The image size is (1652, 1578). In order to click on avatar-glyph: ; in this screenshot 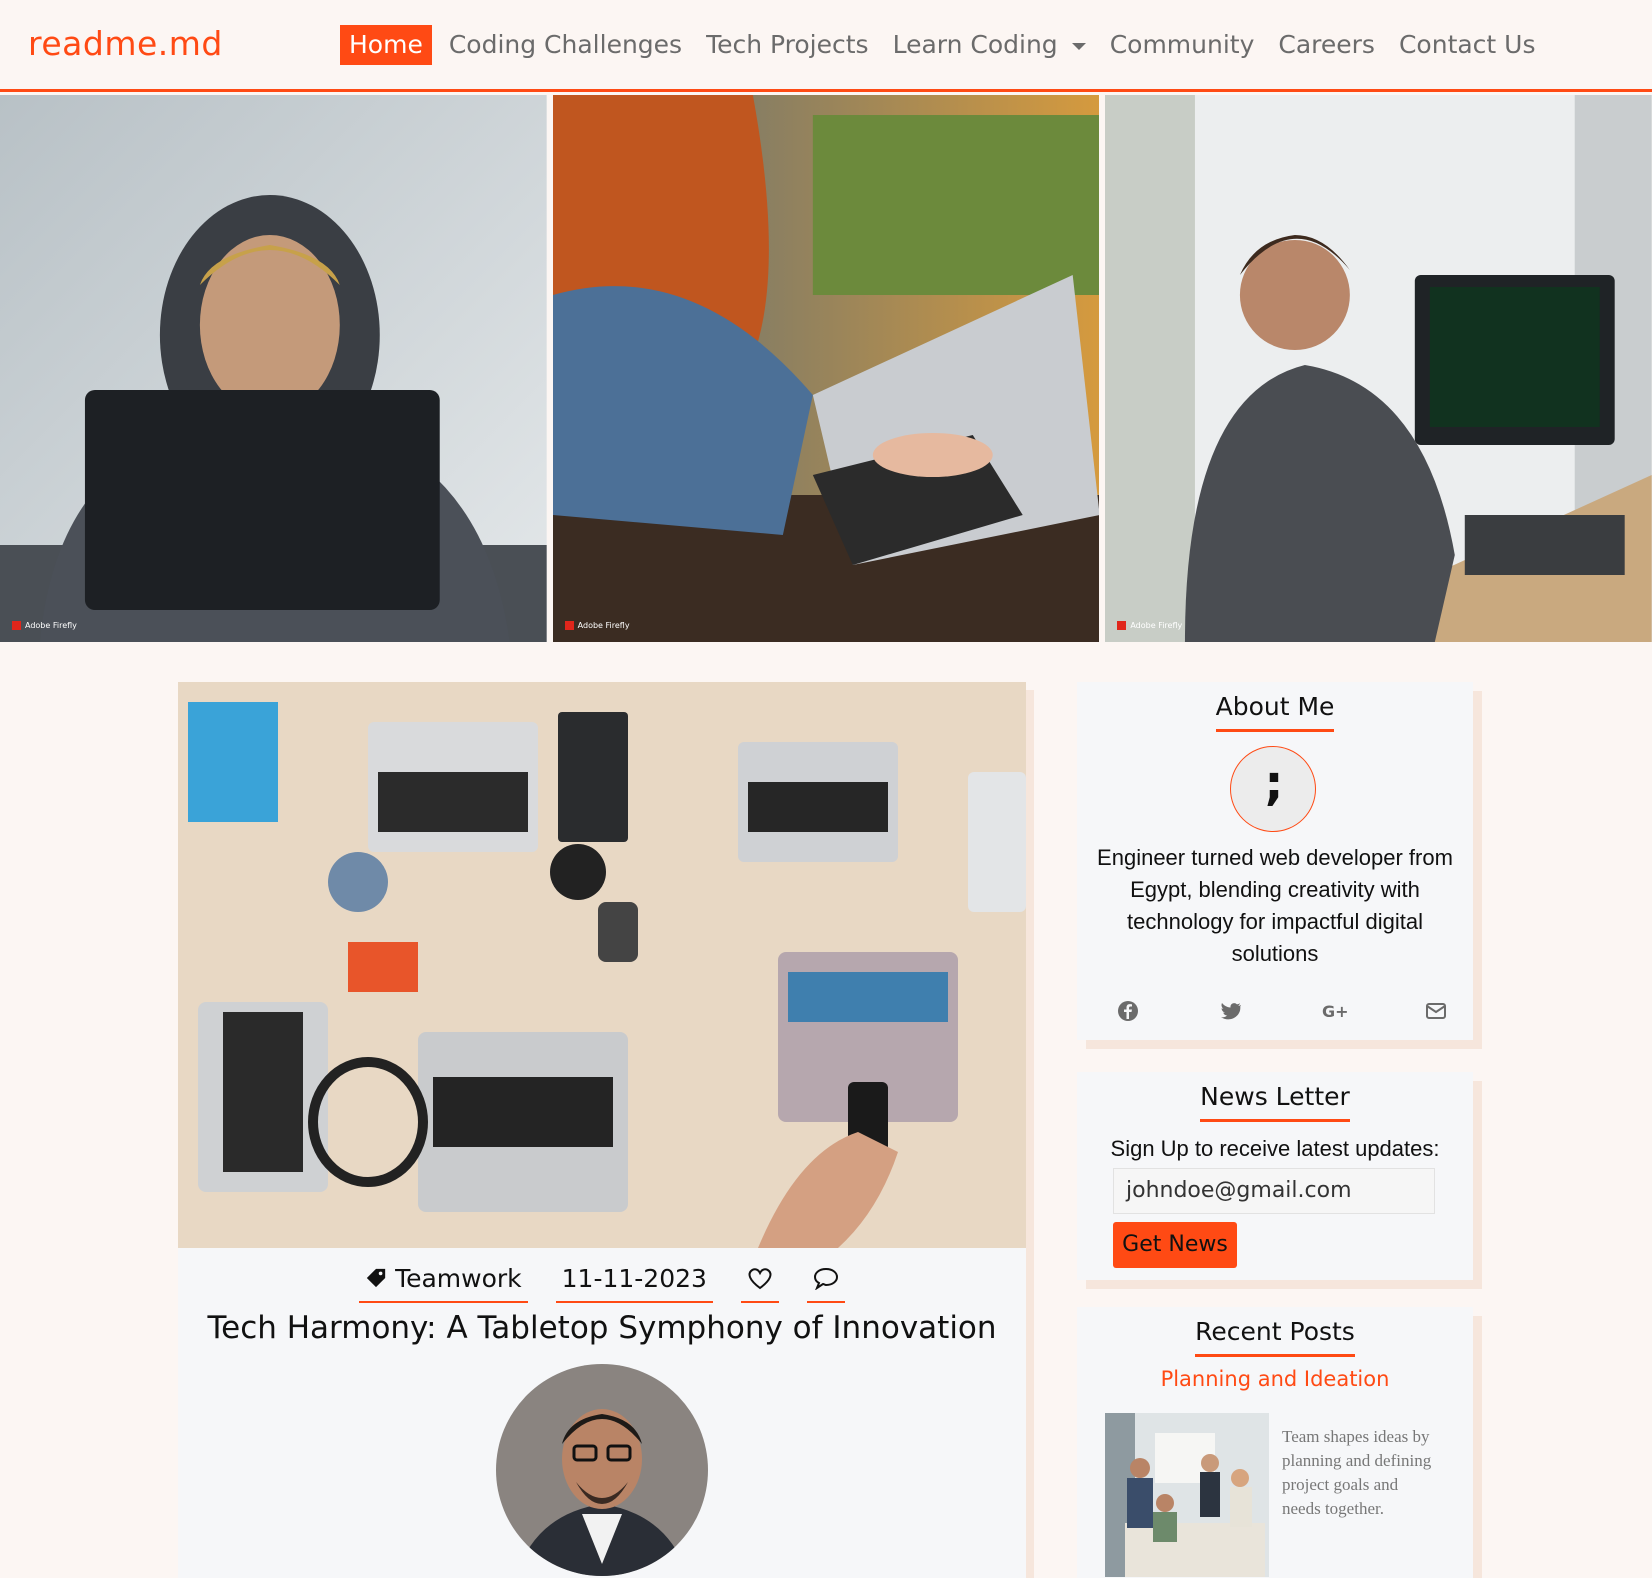, I will do `click(1274, 783)`.